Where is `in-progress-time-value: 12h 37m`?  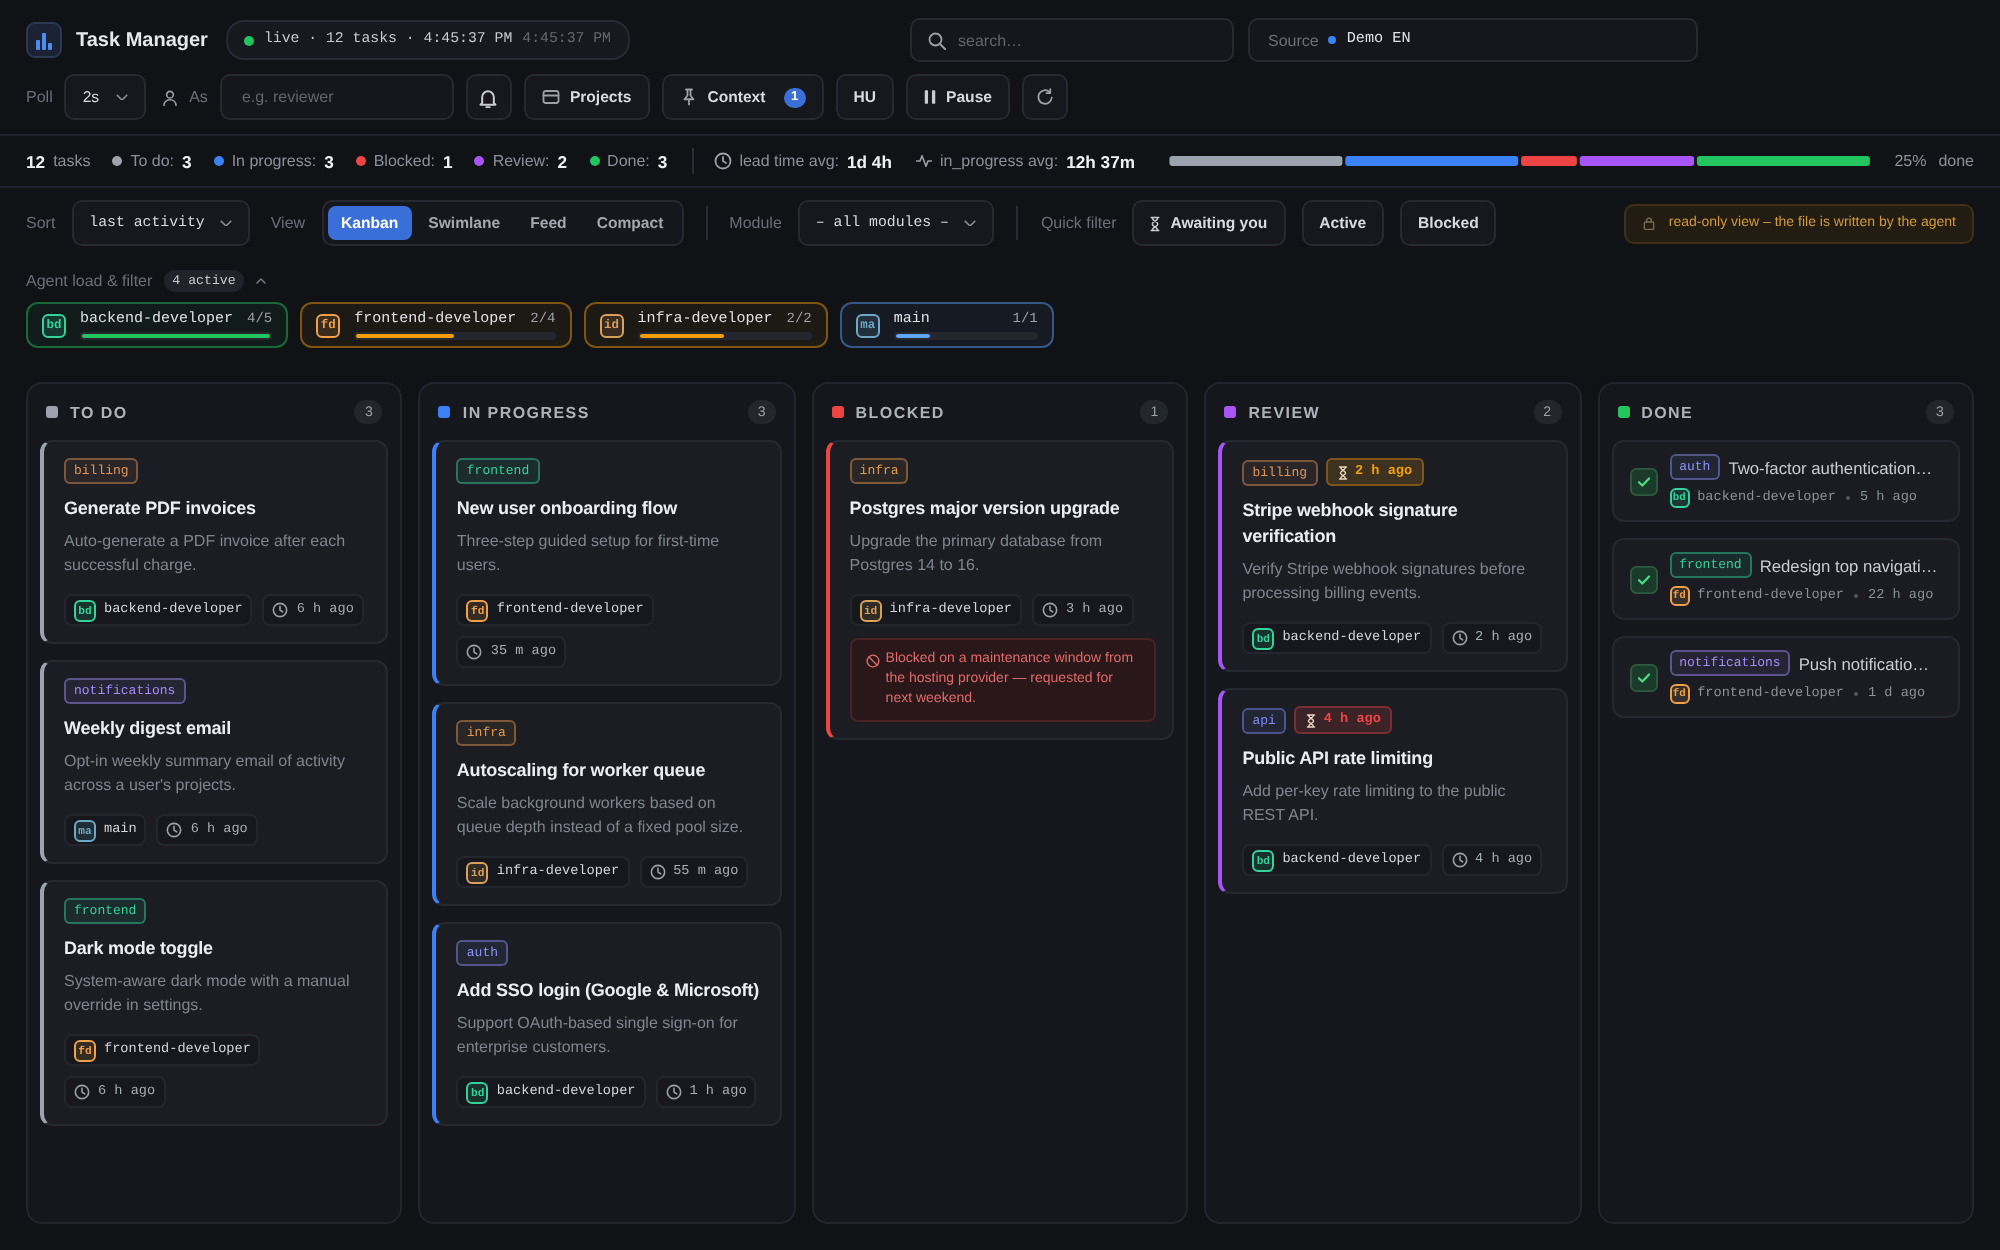
in-progress-time-value: 12h 37m is located at coordinates (1101, 161).